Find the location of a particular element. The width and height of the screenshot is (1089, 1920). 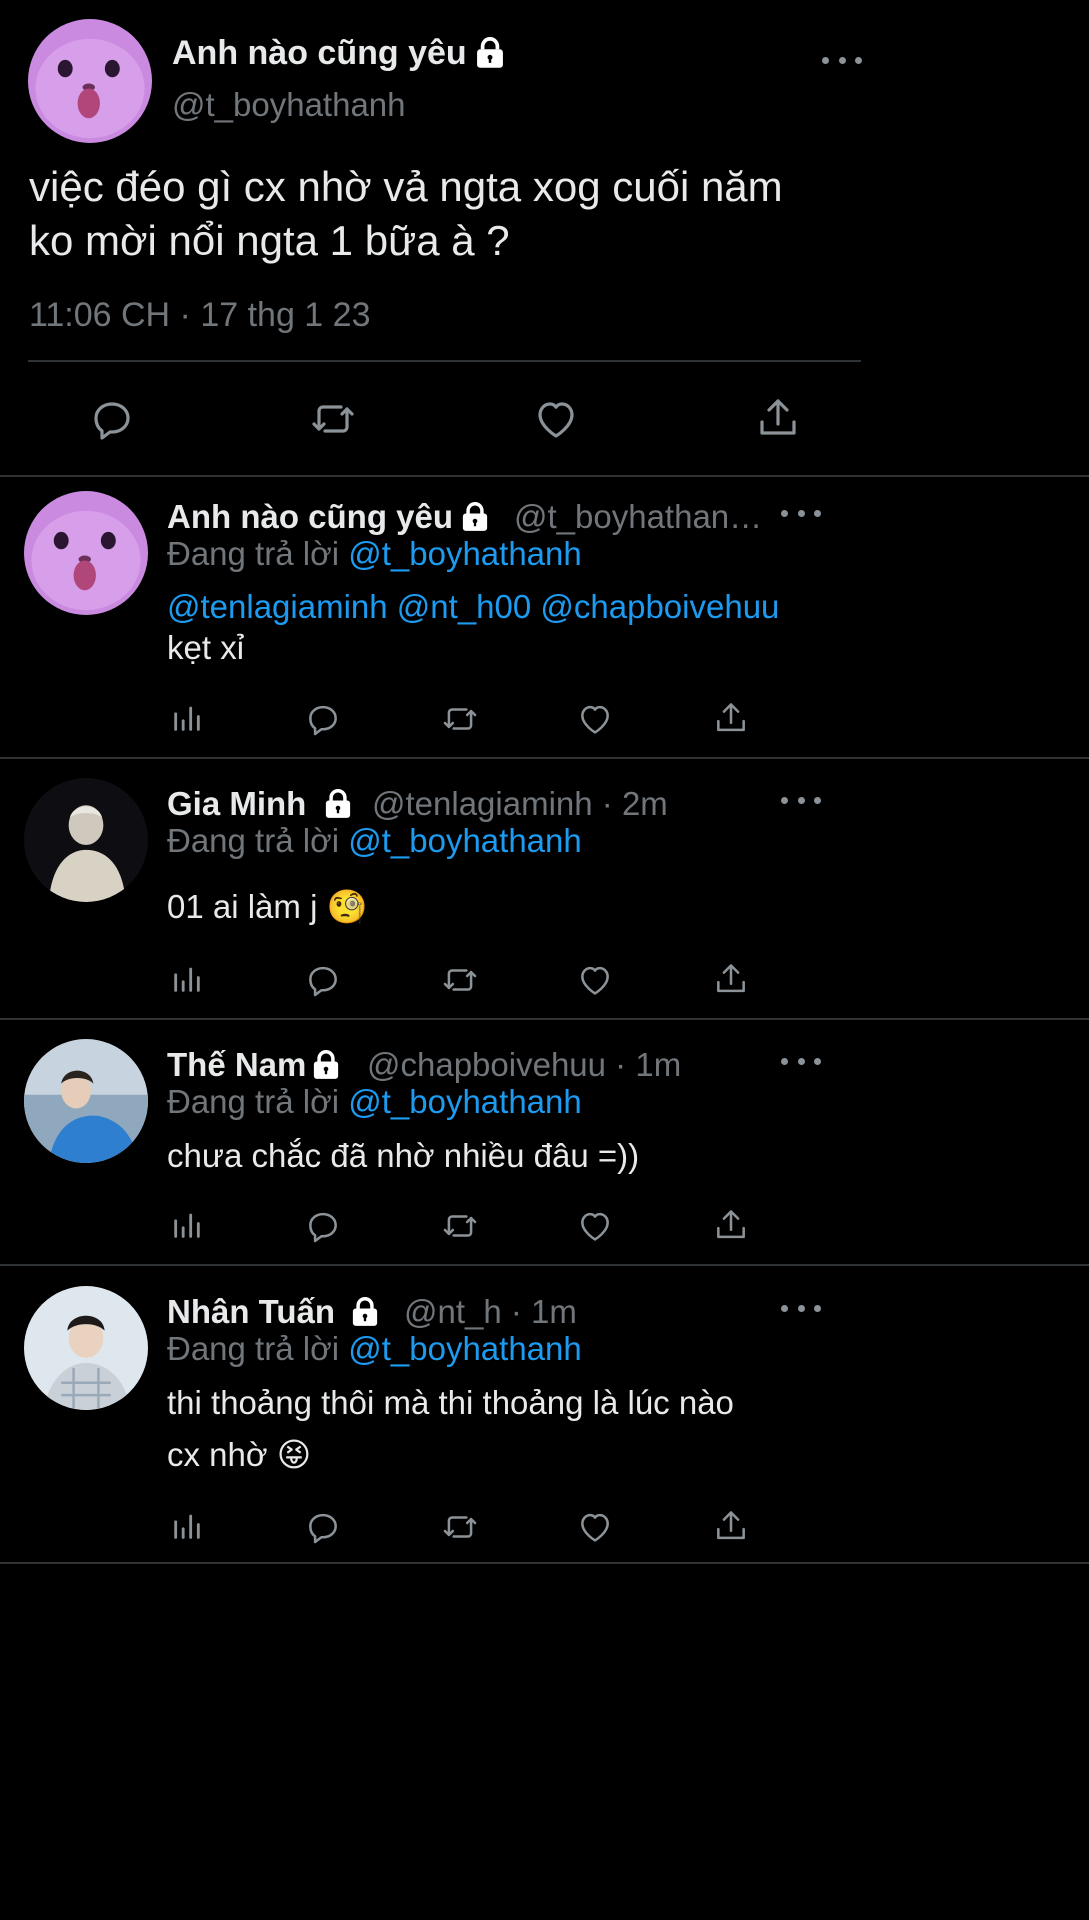

monocle-face-emoji: 🧐 is located at coordinates (347, 906).